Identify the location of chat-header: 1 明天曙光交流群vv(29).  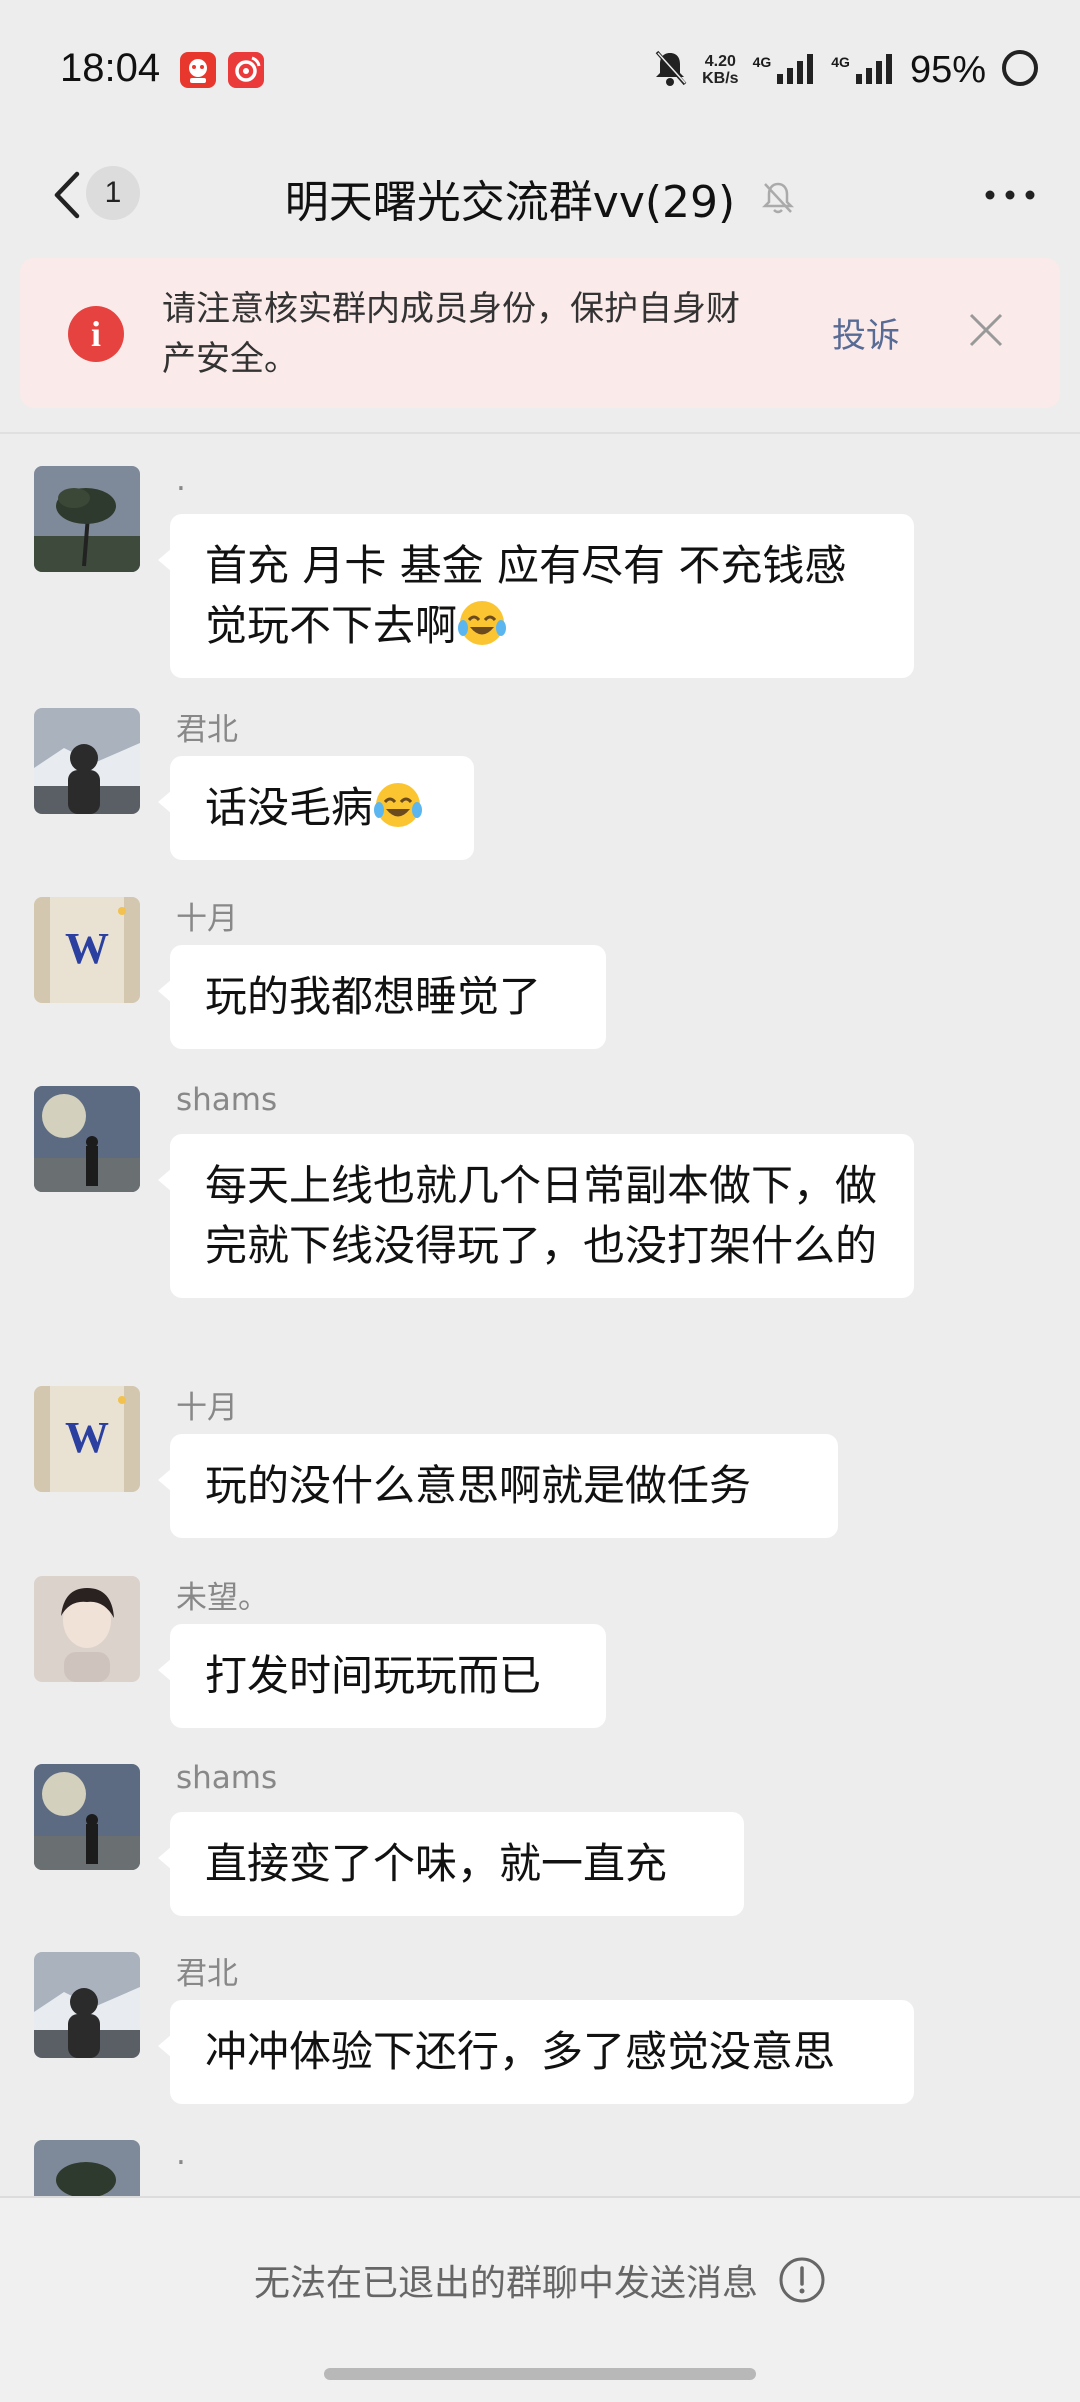
(540, 195).